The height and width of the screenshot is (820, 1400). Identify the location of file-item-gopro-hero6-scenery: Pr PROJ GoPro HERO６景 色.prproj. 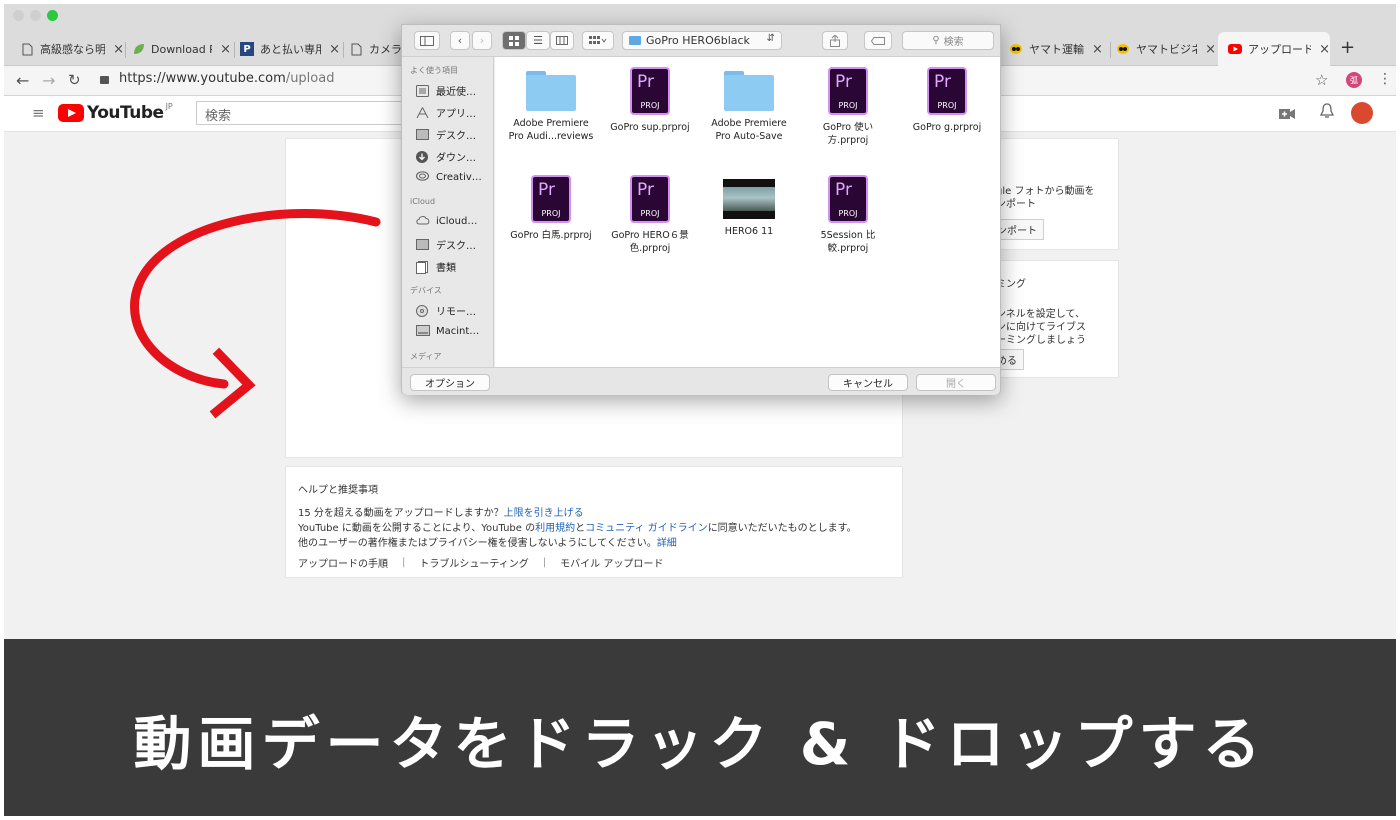
(650, 215).